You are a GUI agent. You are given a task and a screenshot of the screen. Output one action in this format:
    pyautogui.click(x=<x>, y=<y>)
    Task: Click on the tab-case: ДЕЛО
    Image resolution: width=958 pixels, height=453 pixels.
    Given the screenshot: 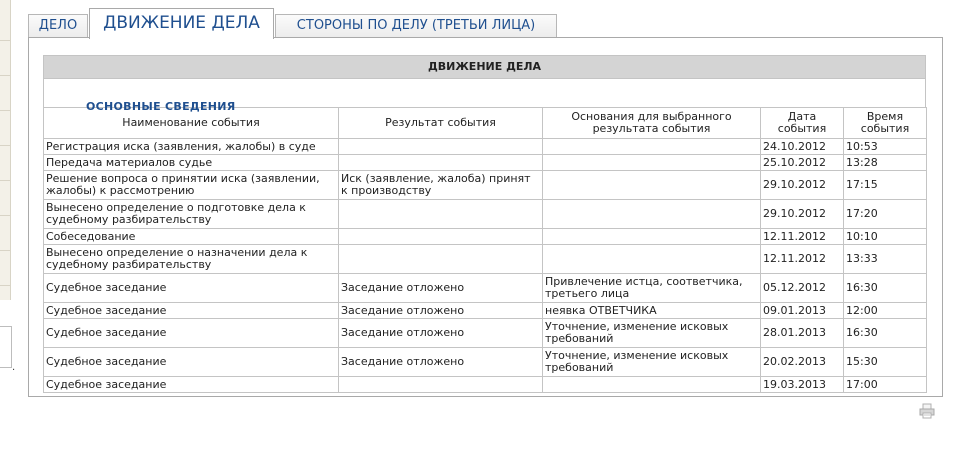 What is the action you would take?
    pyautogui.click(x=58, y=25)
    